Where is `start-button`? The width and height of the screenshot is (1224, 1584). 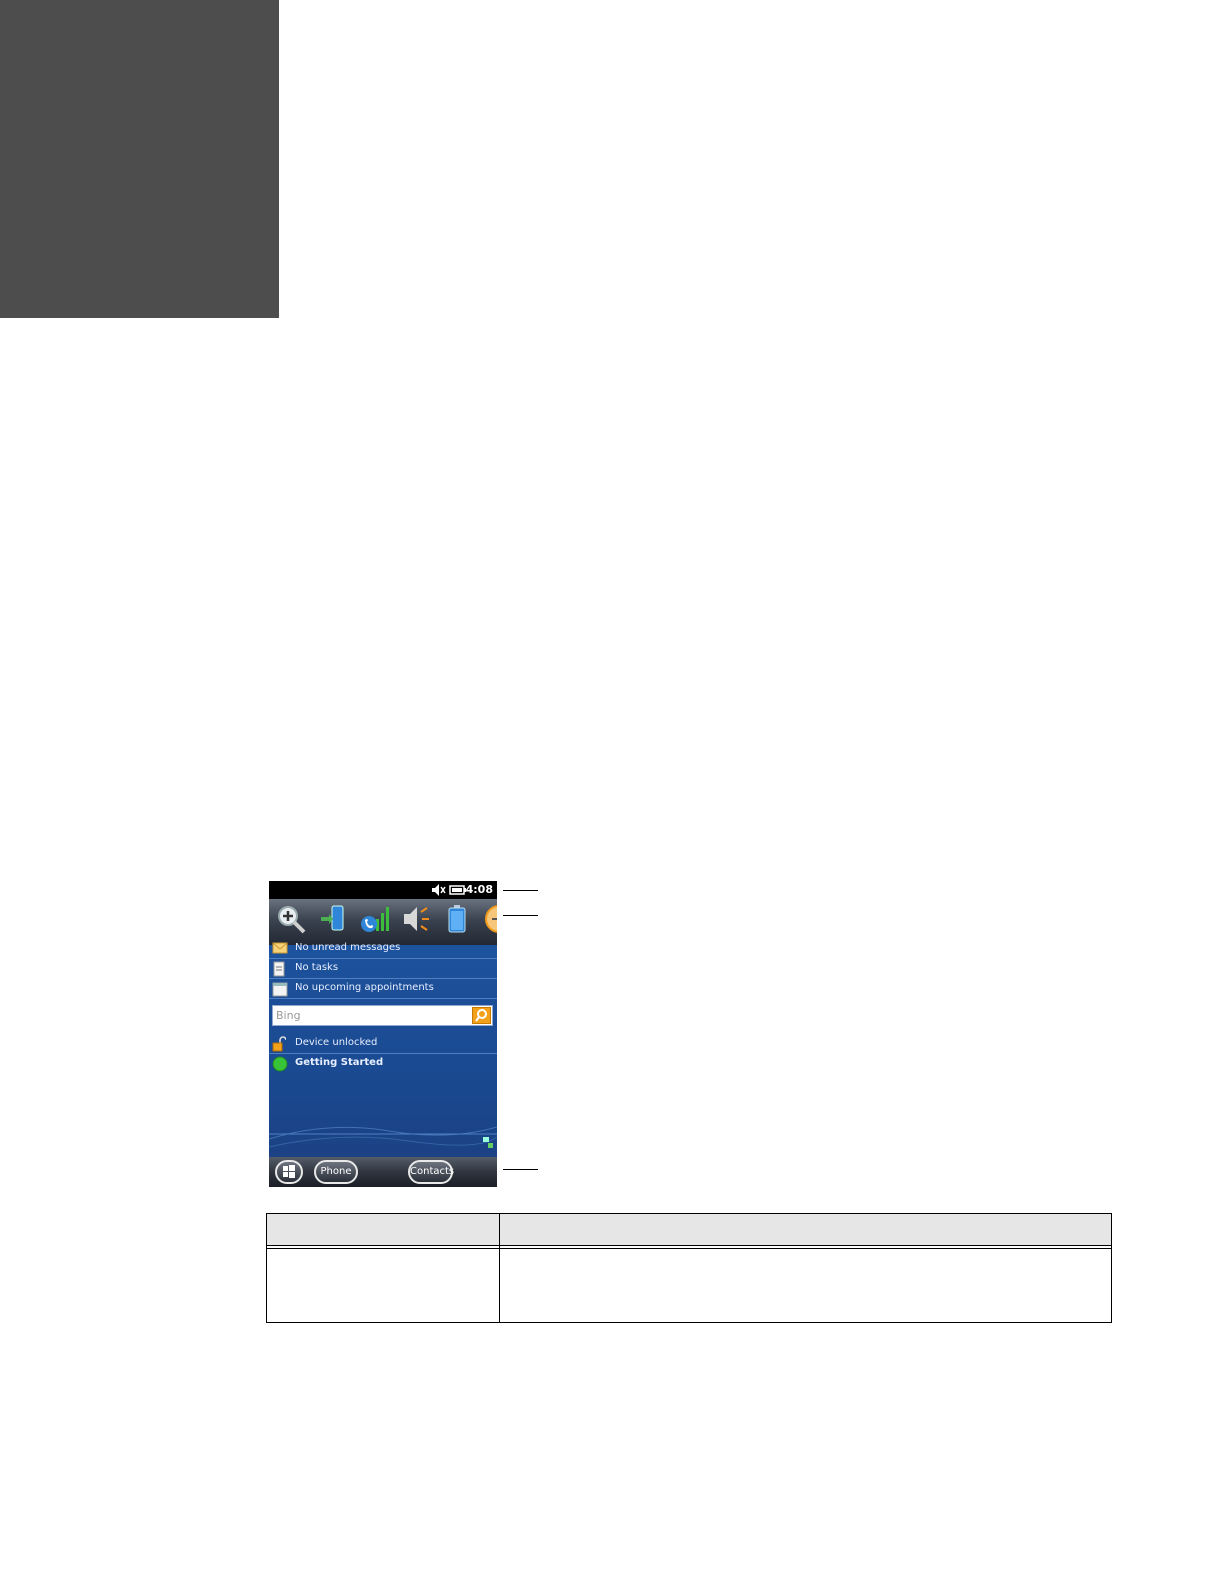
start-button is located at coordinates (289, 1172).